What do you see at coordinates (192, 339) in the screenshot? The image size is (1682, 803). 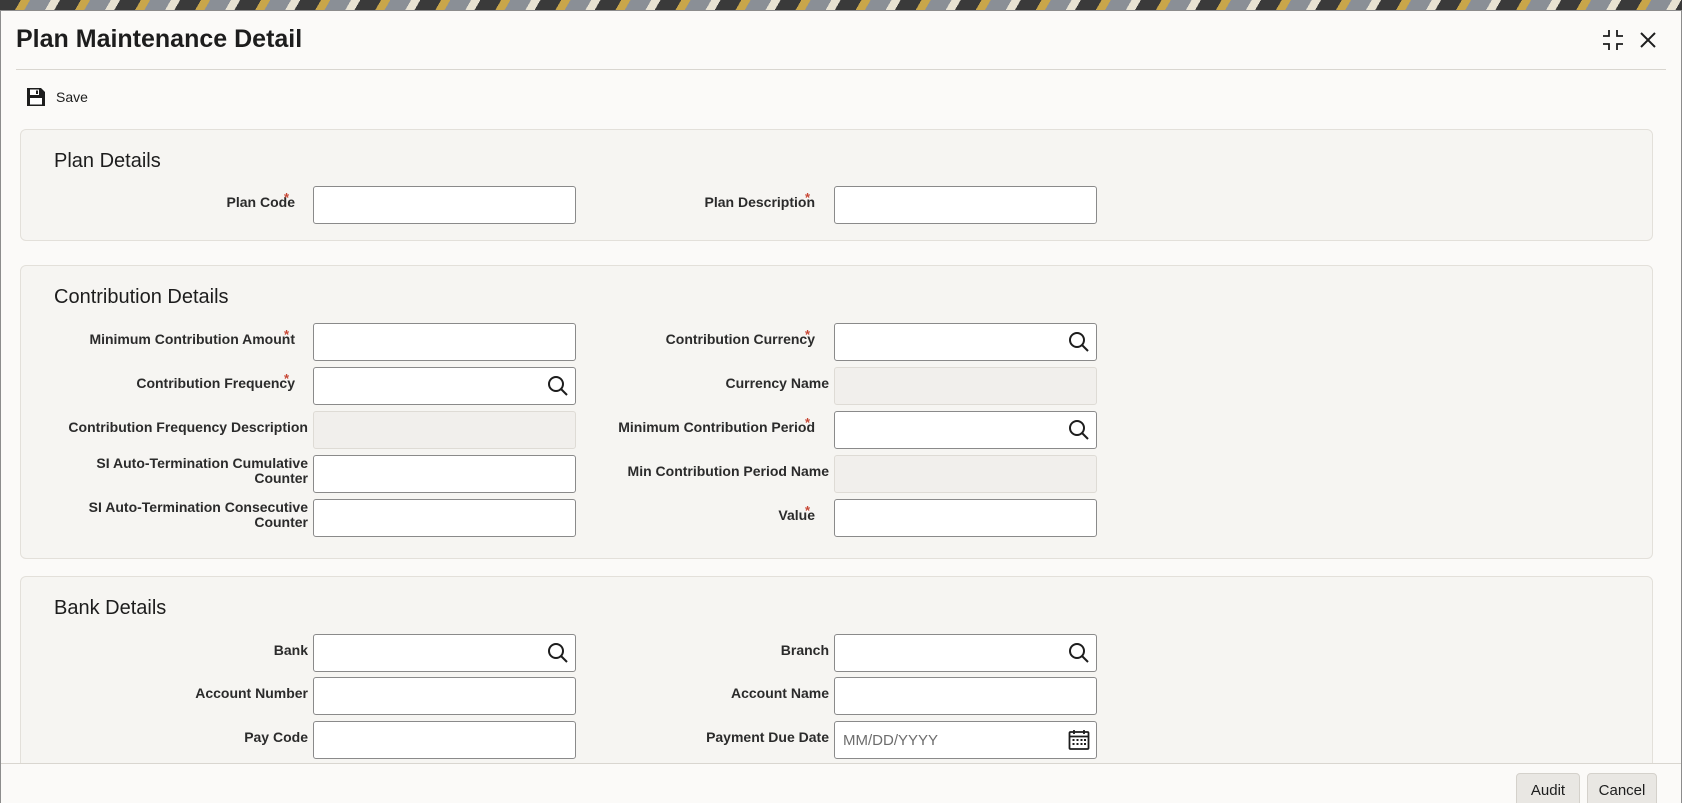 I see `min-contribution-amount-label: Minimum Contribution Amount` at bounding box center [192, 339].